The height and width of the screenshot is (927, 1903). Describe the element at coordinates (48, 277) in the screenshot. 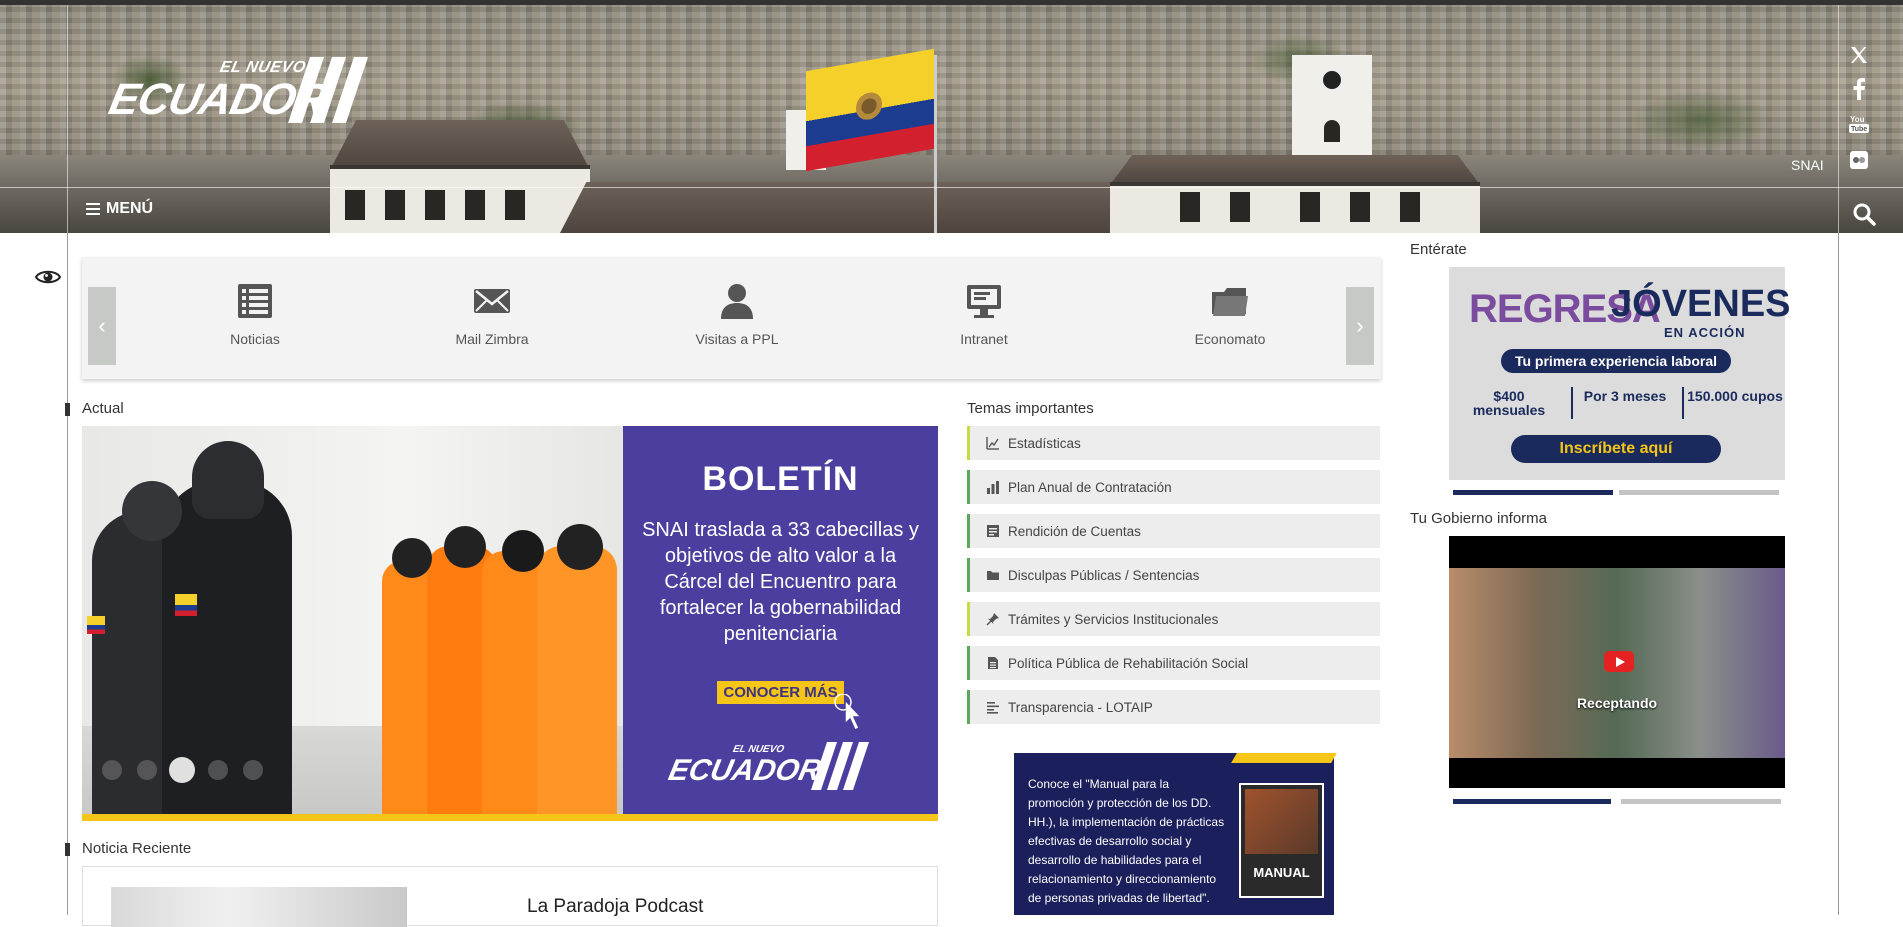

I see `accessibility-eye-icon` at that location.